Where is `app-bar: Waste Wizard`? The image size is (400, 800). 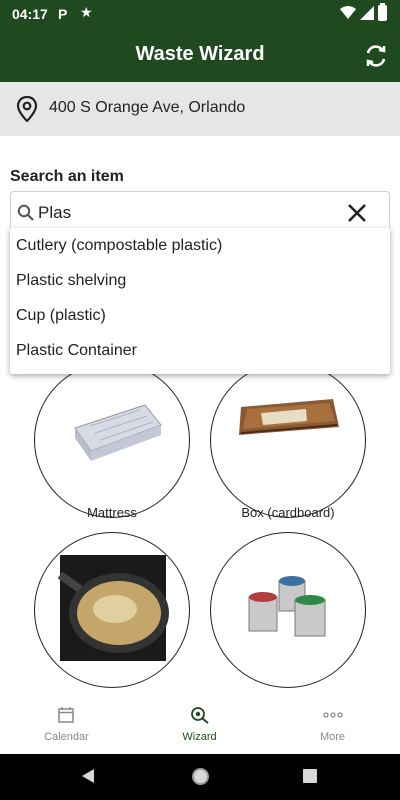
app-bar: Waste Wizard is located at coordinates (200, 55).